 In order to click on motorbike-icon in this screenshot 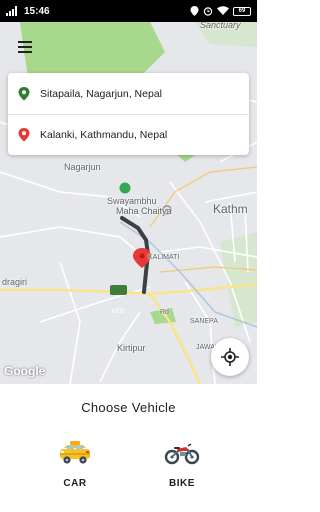, I will do `click(182, 454)`.